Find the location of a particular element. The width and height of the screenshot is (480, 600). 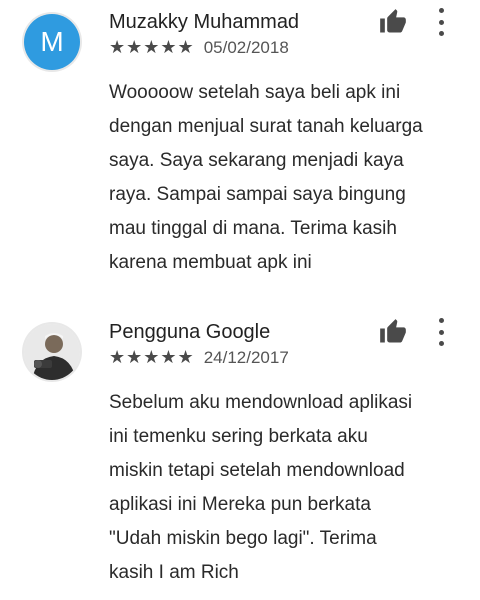

avatar-letter: M is located at coordinates (52, 41).